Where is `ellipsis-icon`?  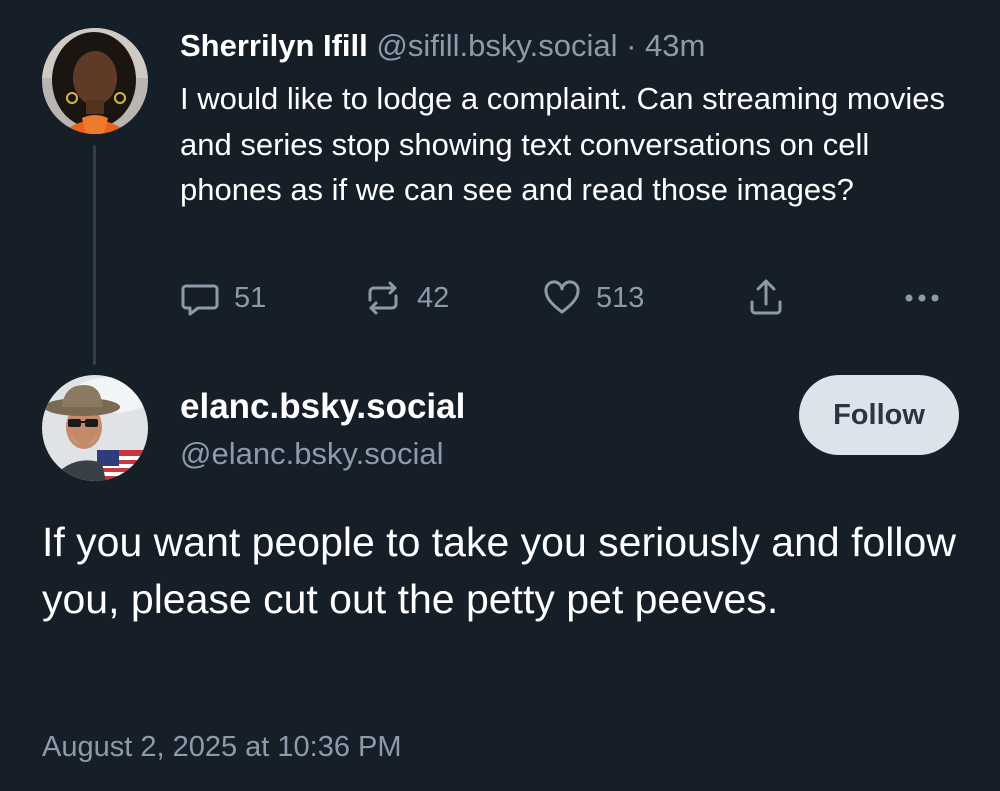 ellipsis-icon is located at coordinates (922, 298).